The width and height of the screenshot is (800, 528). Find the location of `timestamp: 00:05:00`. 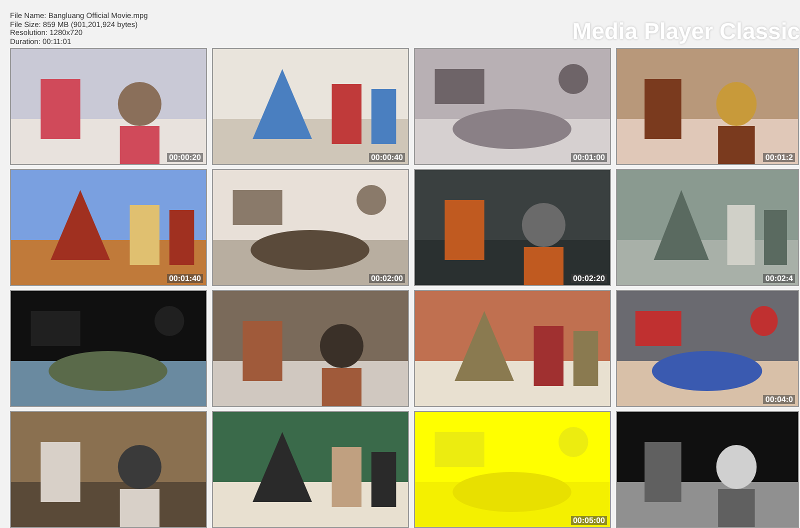

timestamp: 00:05:00 is located at coordinates (588, 520).